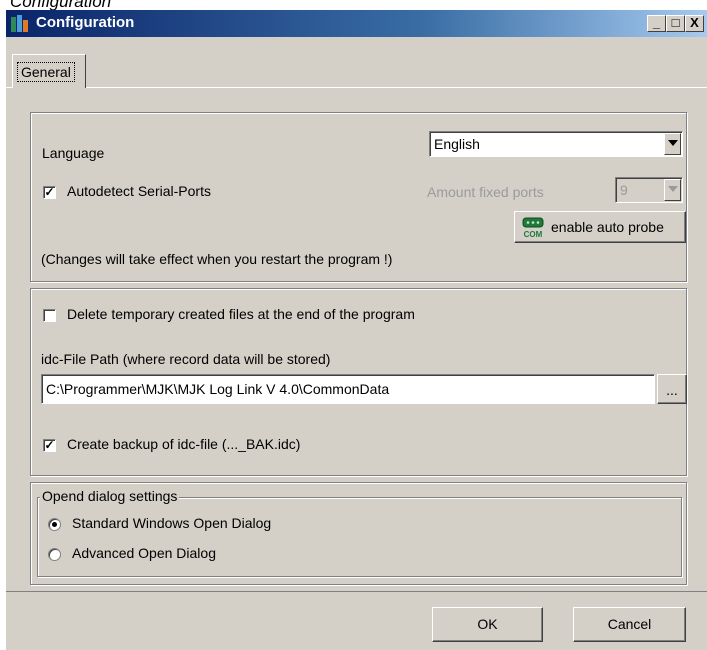 The image size is (707, 650). What do you see at coordinates (144, 553) in the screenshot?
I see `advanced-dialog-label: Advanced Open Dialog` at bounding box center [144, 553].